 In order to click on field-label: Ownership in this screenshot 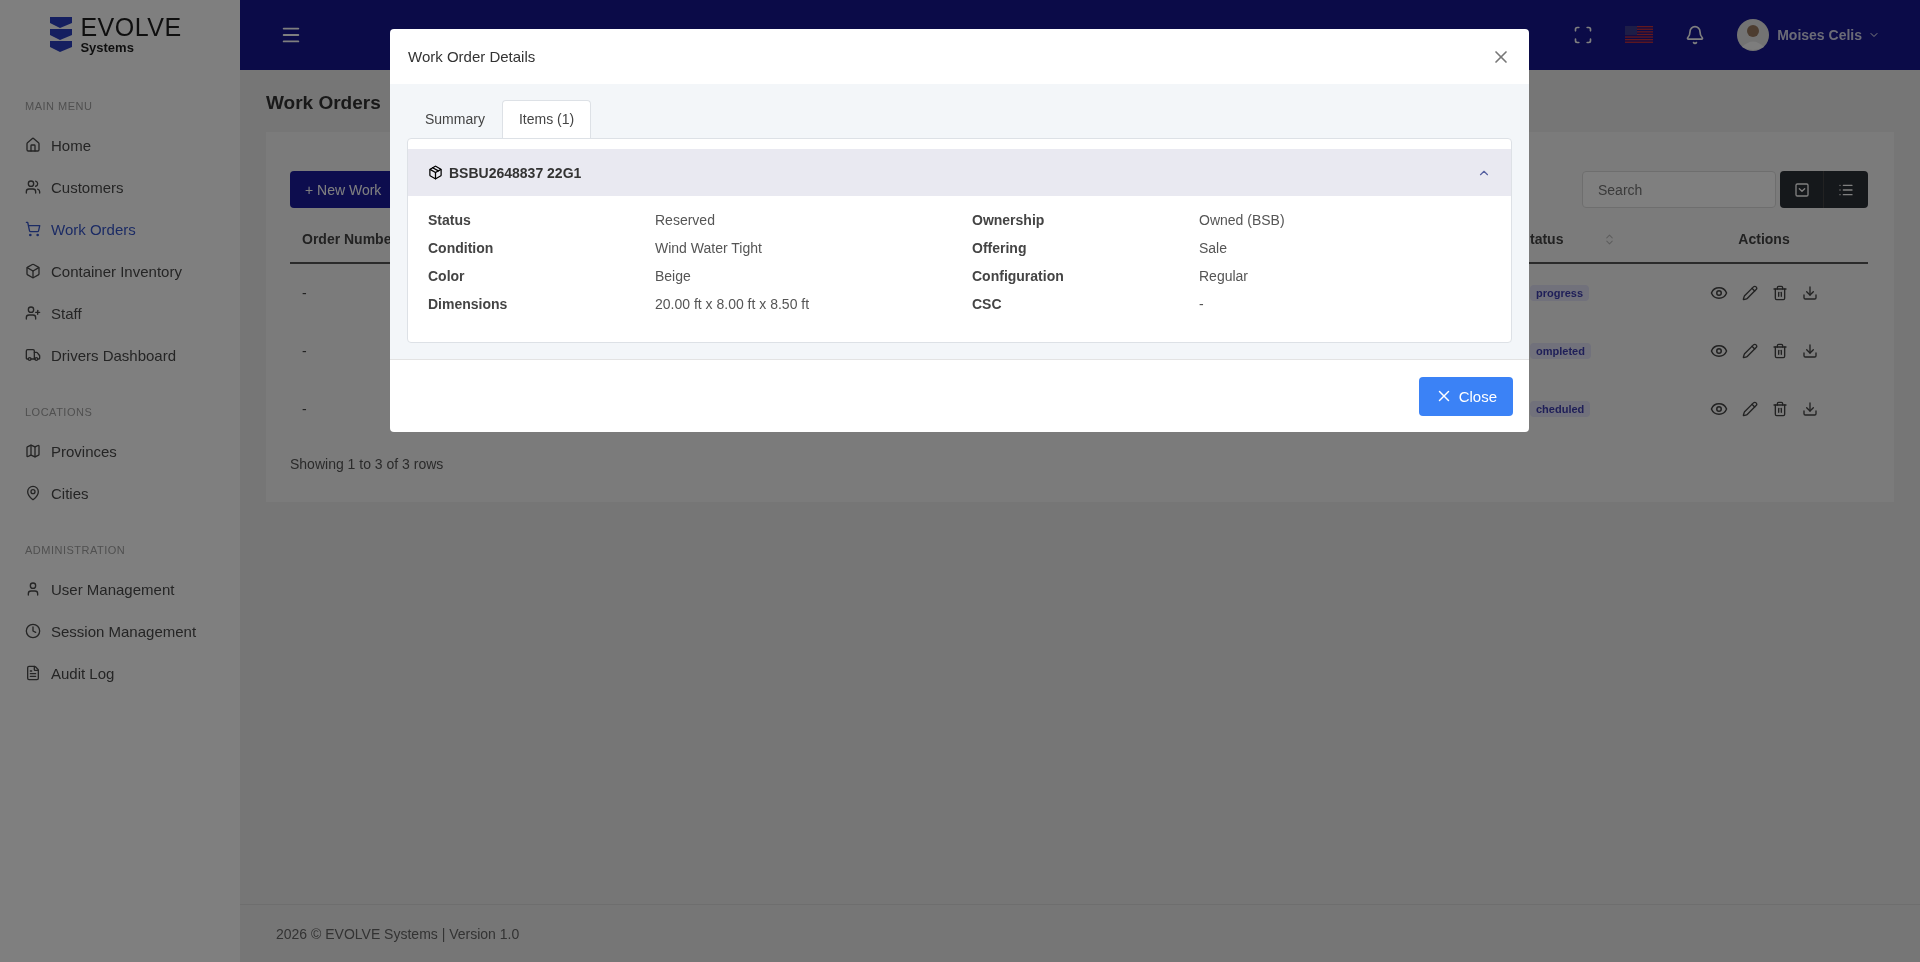, I will do `click(1009, 220)`.